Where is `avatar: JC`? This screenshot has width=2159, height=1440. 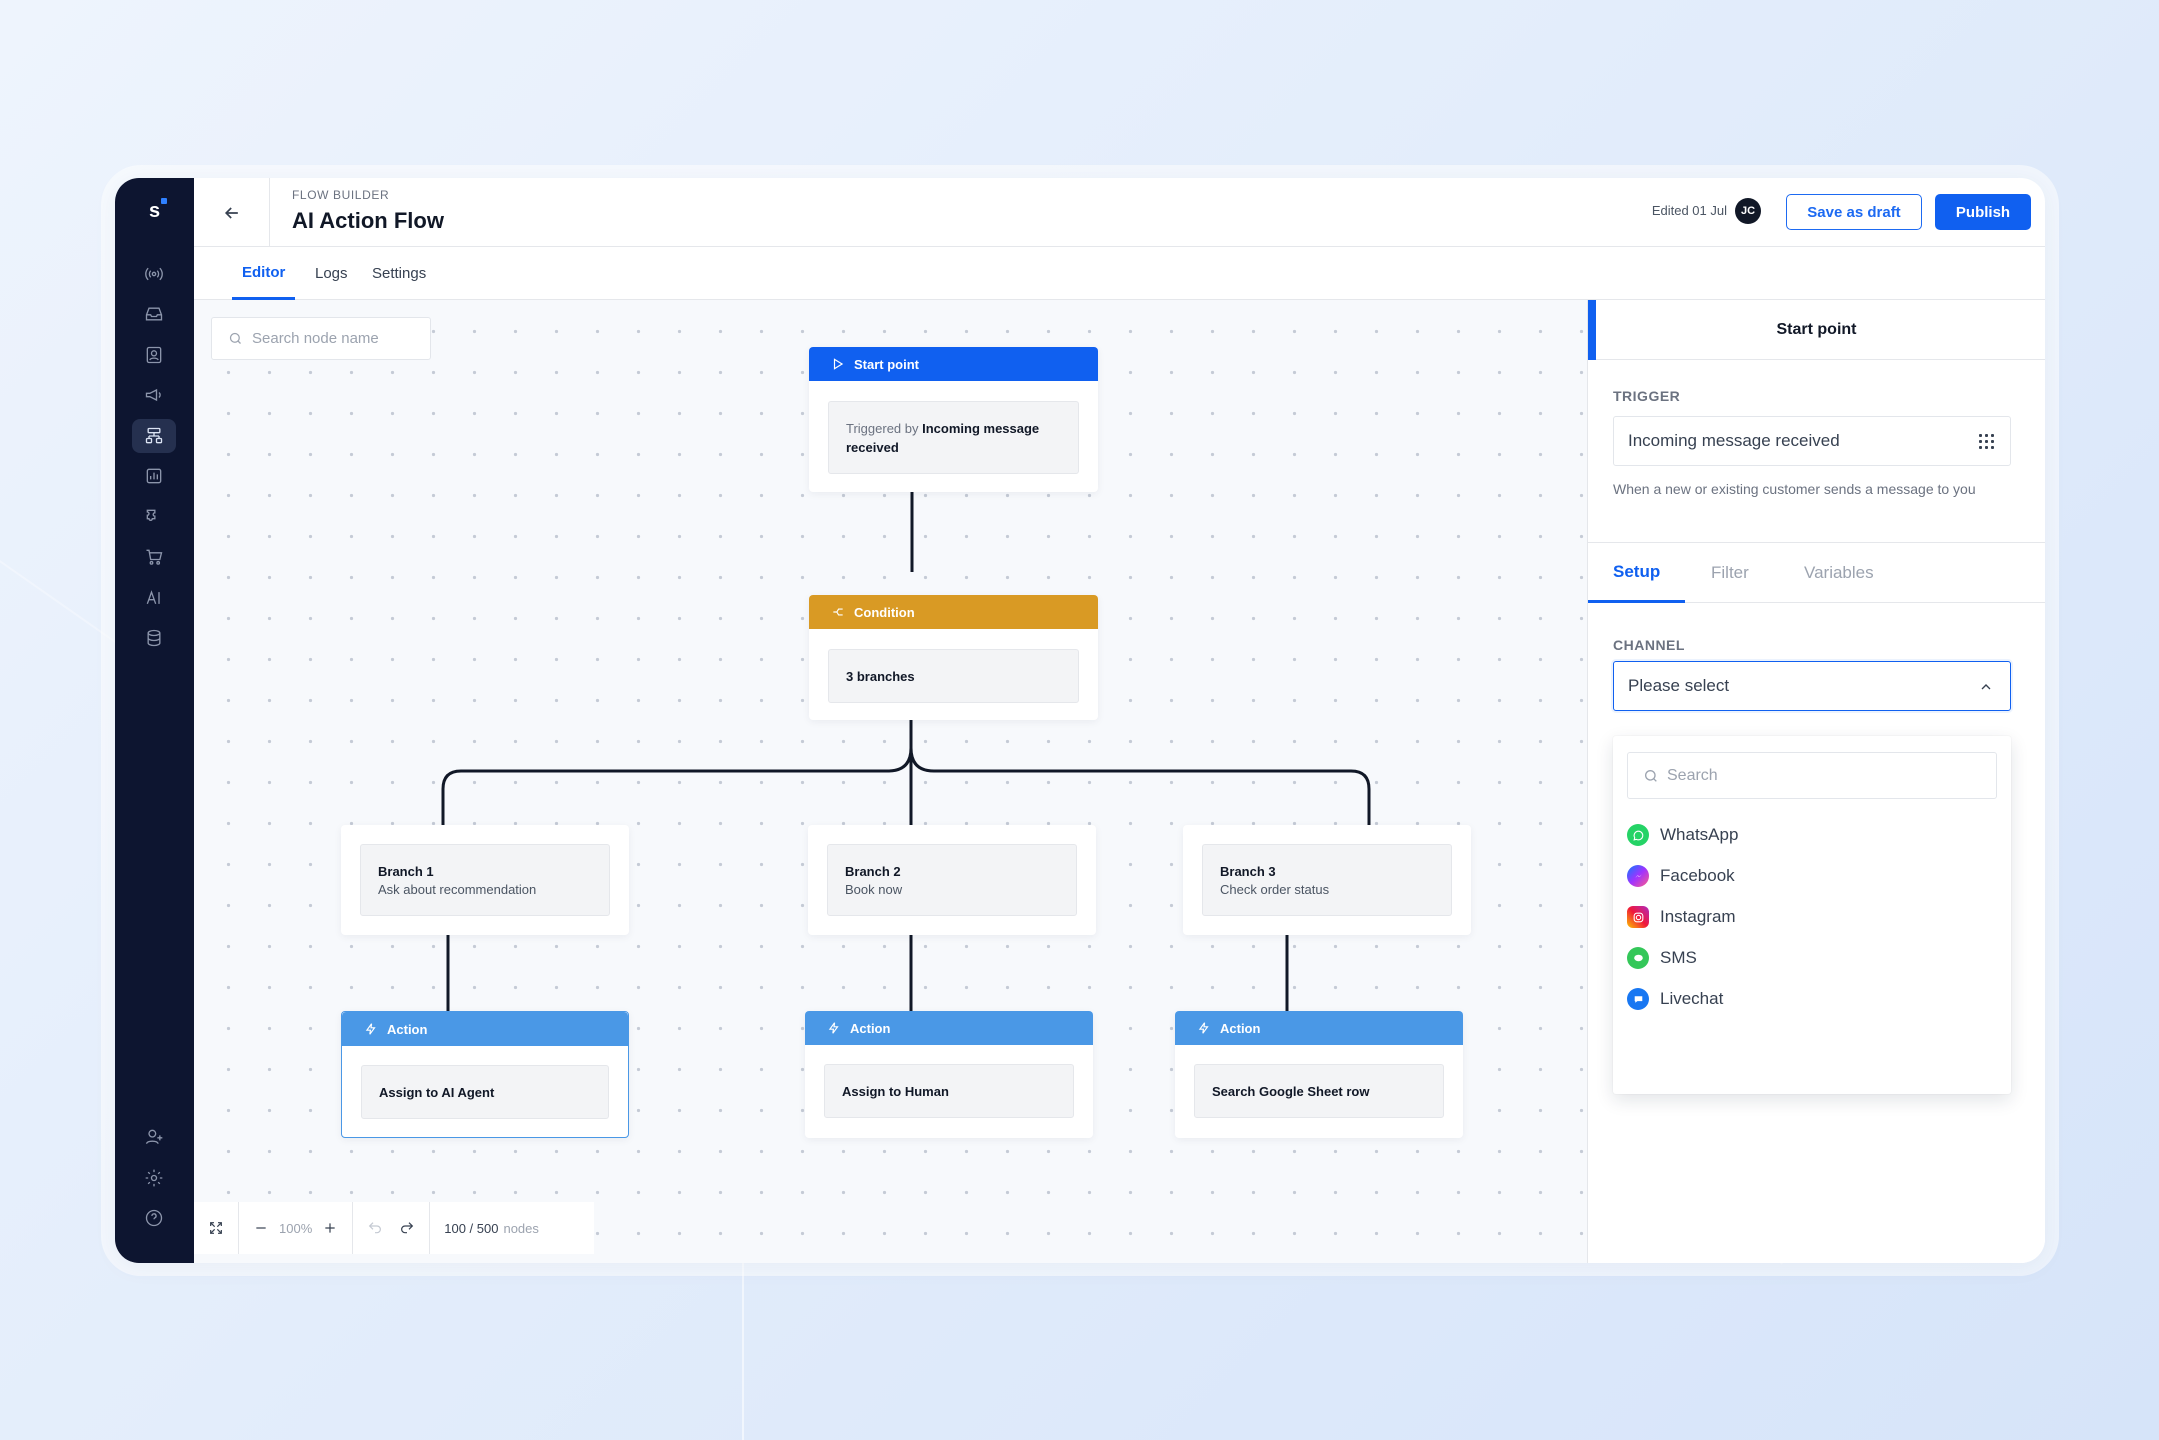
avatar: JC is located at coordinates (1748, 211).